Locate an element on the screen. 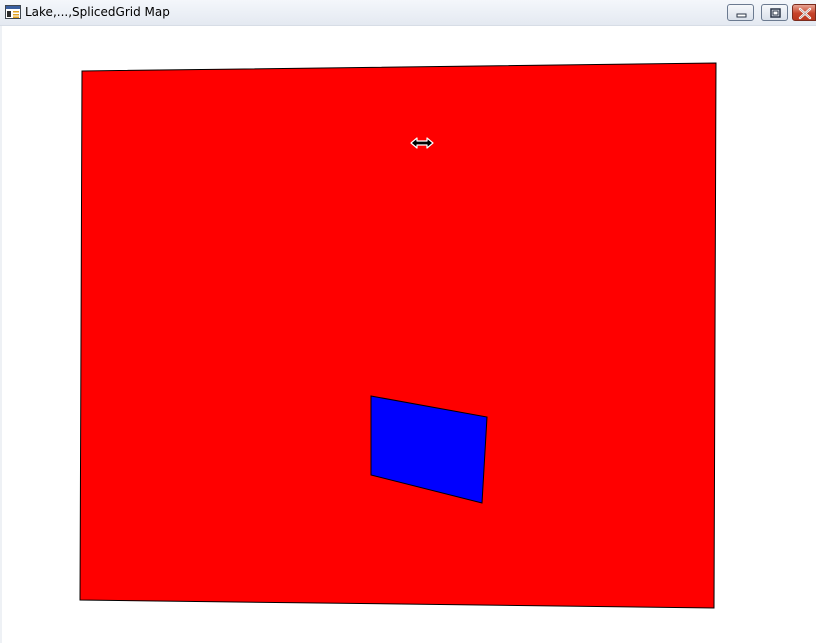 Image resolution: width=816 pixels, height=643 pixels. window-title: Lake,...,SplicedGrid Map is located at coordinates (97, 12).